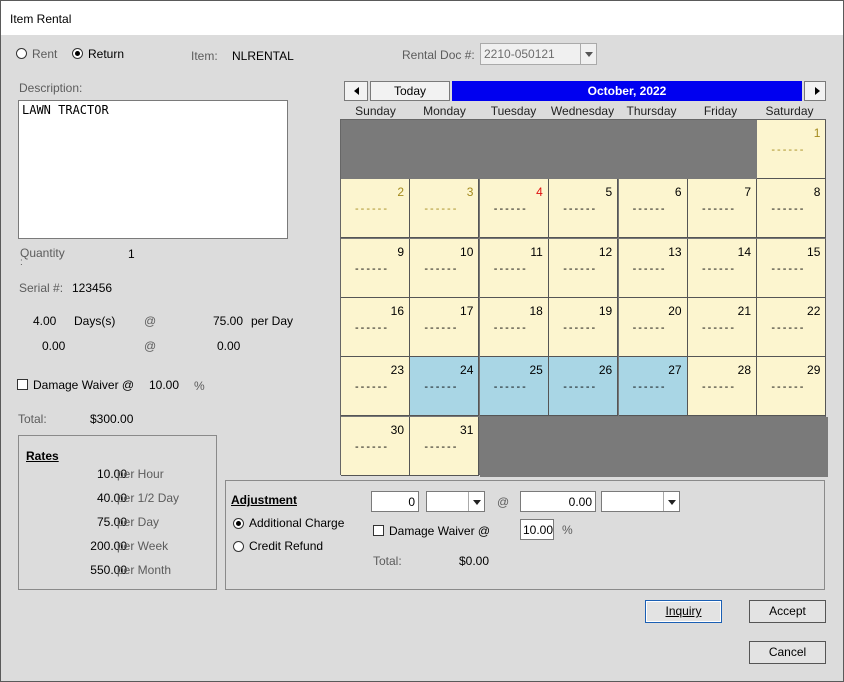 Image resolution: width=844 pixels, height=682 pixels. Describe the element at coordinates (744, 310) in the screenshot. I see `calendar-day-number: 21` at that location.